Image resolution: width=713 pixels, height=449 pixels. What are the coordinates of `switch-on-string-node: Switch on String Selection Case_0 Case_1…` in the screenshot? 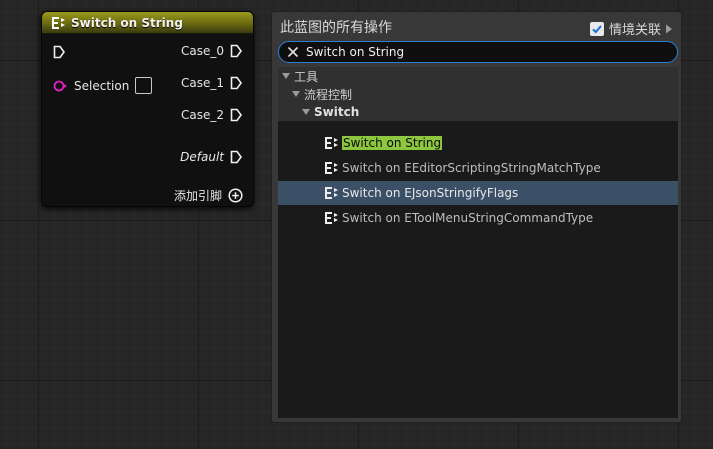 It's located at (147, 109).